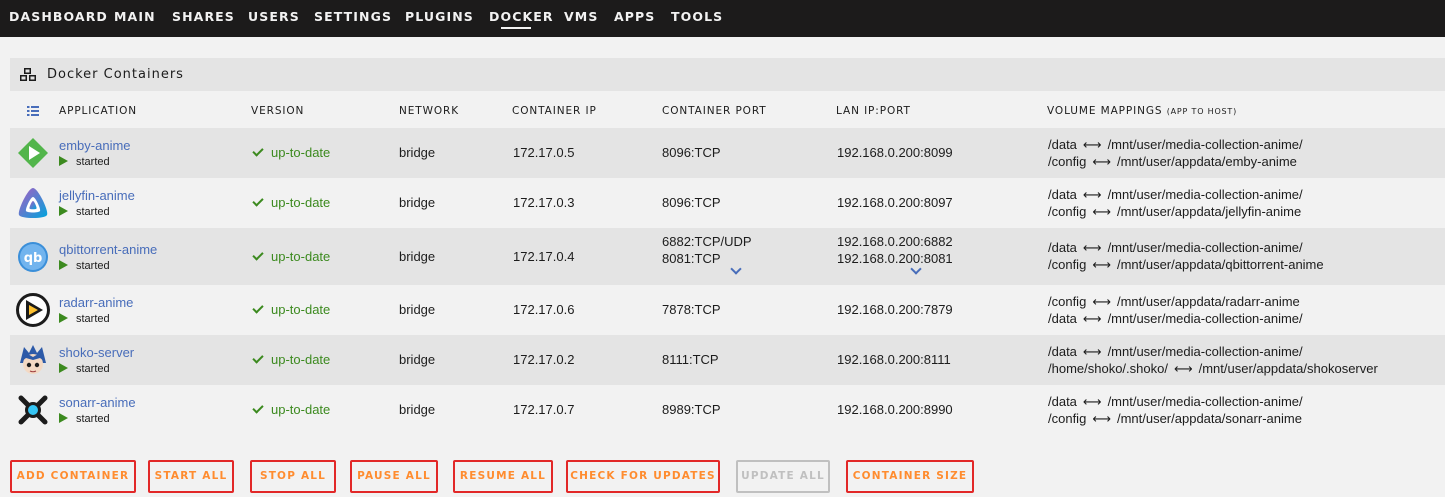 This screenshot has width=1445, height=497. What do you see at coordinates (274, 16) in the screenshot?
I see `nav-users: USERS` at bounding box center [274, 16].